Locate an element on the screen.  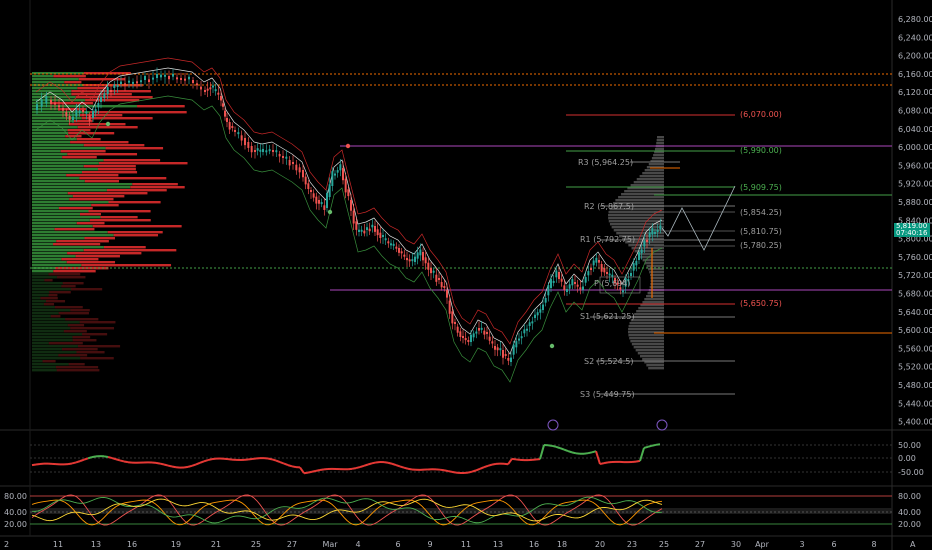
level-label-grey1: (5,854.25) is located at coordinates (761, 212).